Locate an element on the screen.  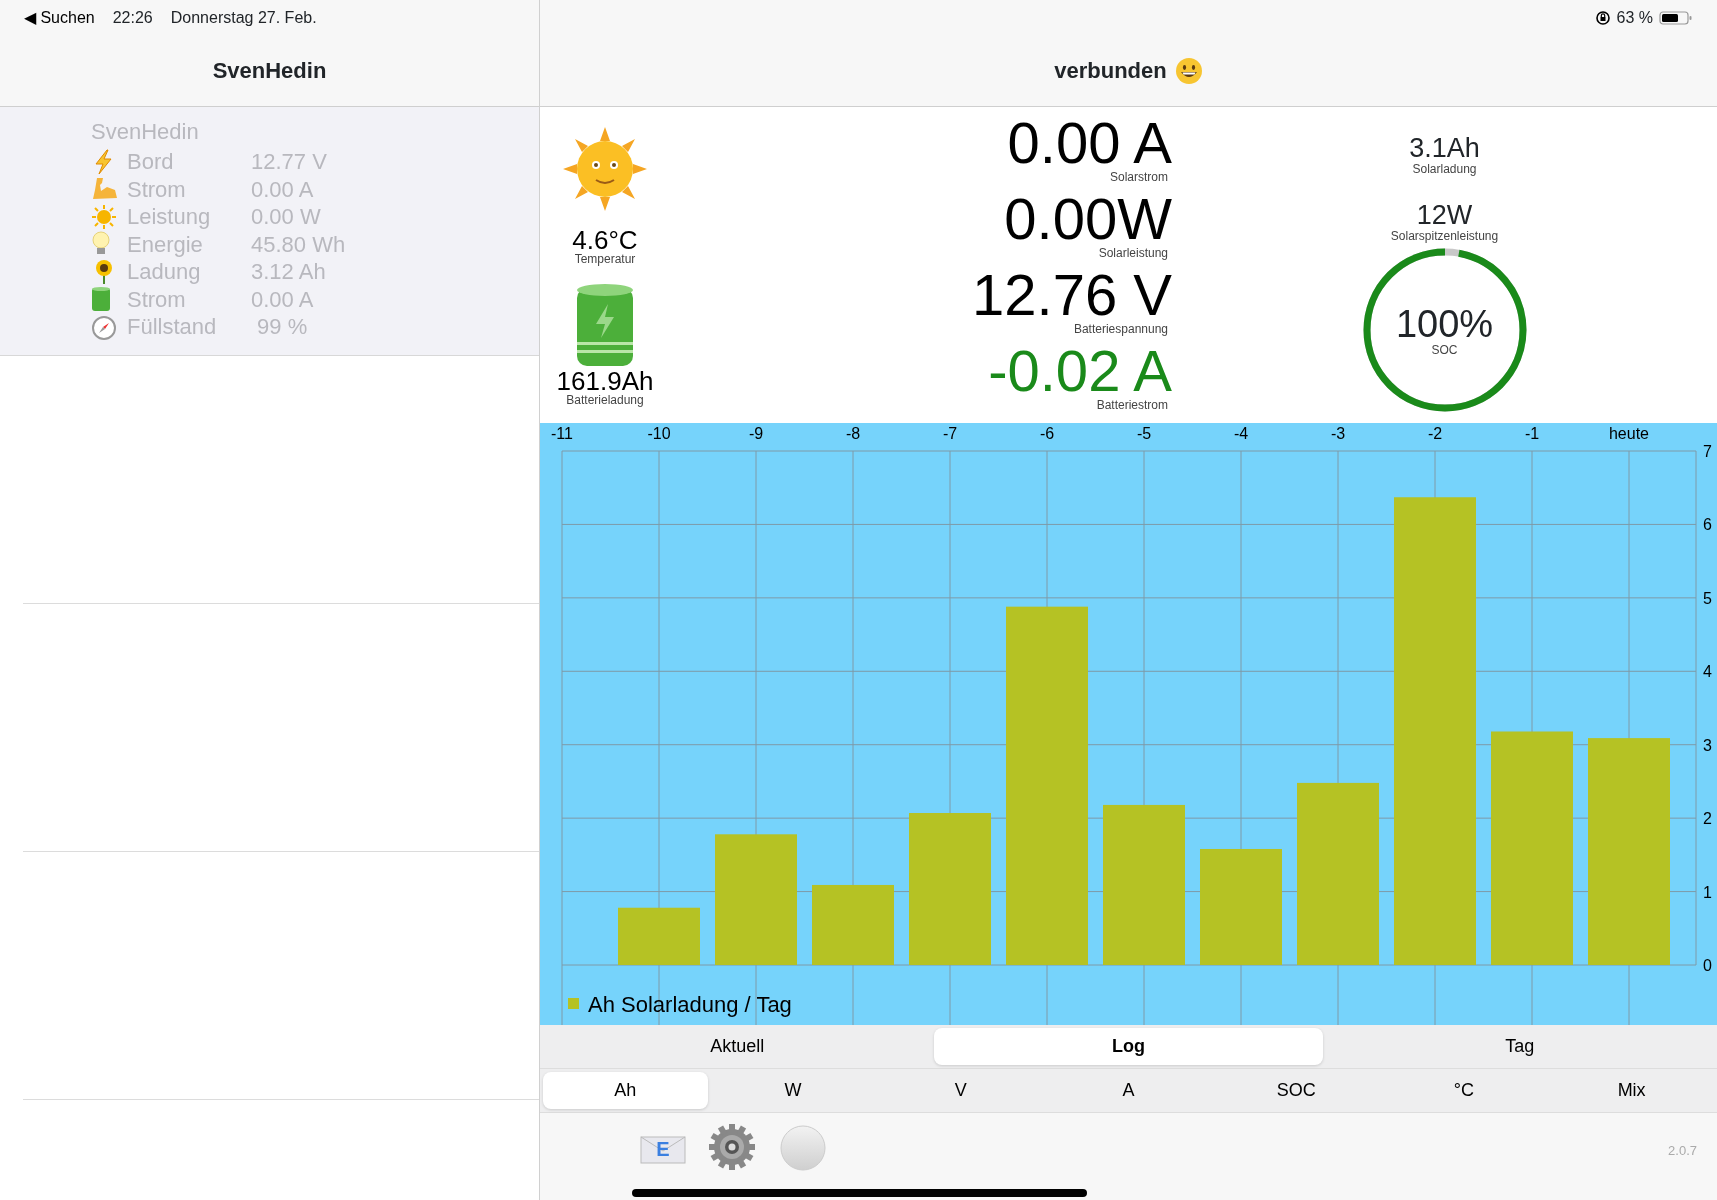
metric-value: 12.77 V is located at coordinates (289, 162).